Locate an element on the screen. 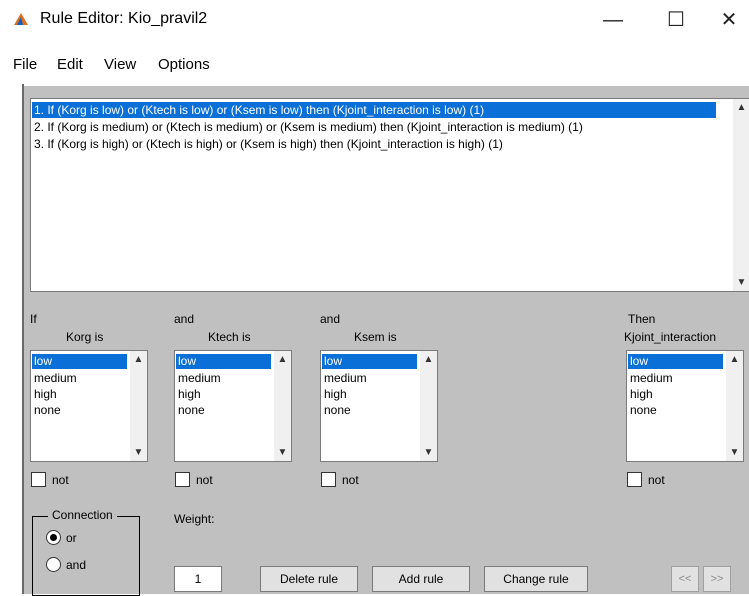 The image size is (749, 596). delete-rule-button: Delete rule is located at coordinates (309, 579).